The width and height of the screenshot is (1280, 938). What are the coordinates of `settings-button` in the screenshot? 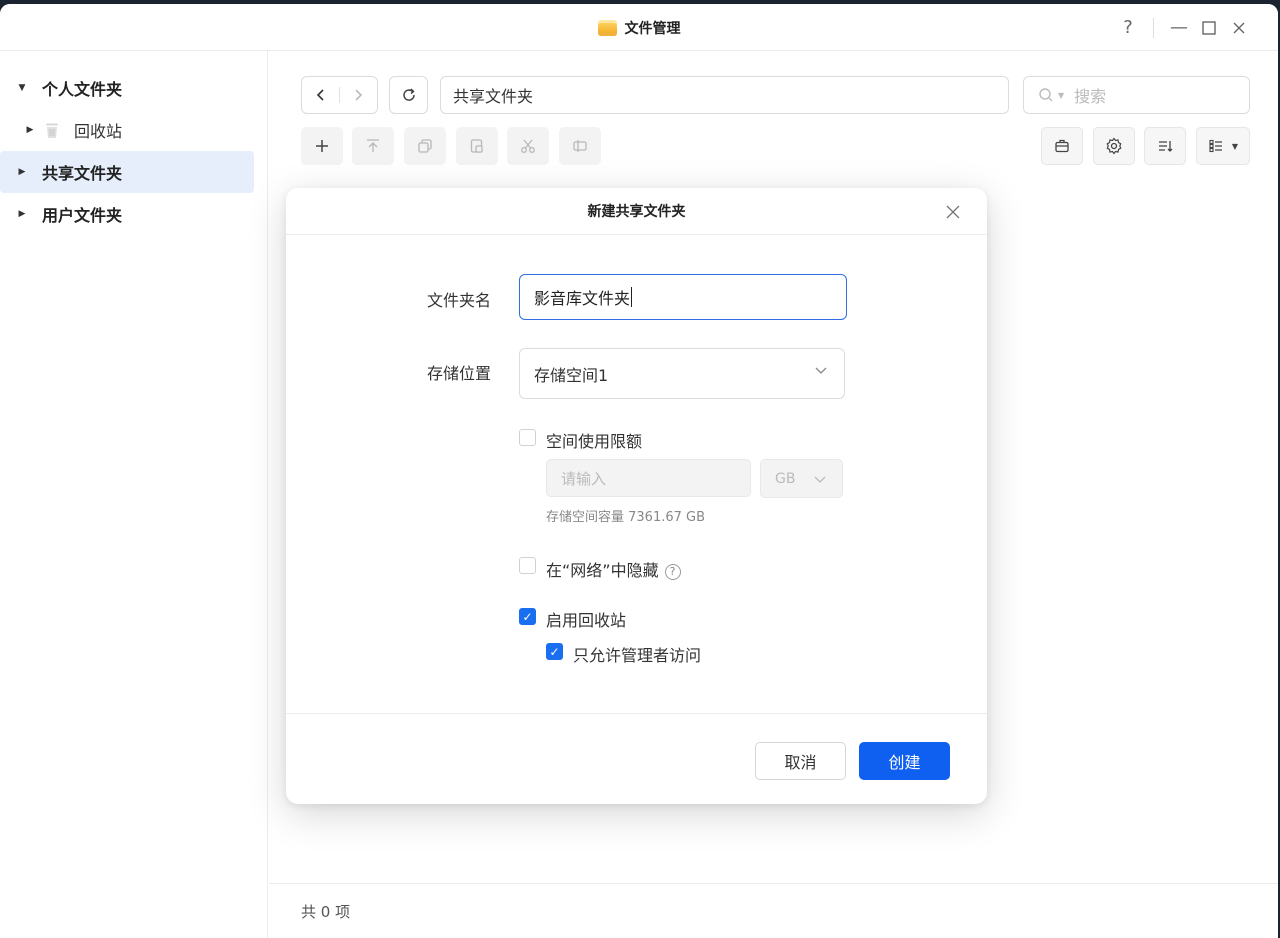 It's located at (1114, 146).